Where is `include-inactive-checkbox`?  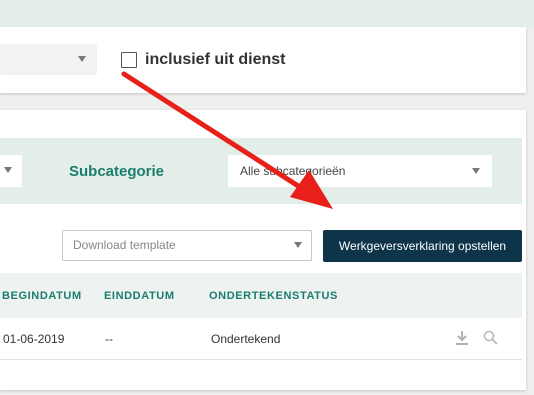 include-inactive-checkbox is located at coordinates (129, 60).